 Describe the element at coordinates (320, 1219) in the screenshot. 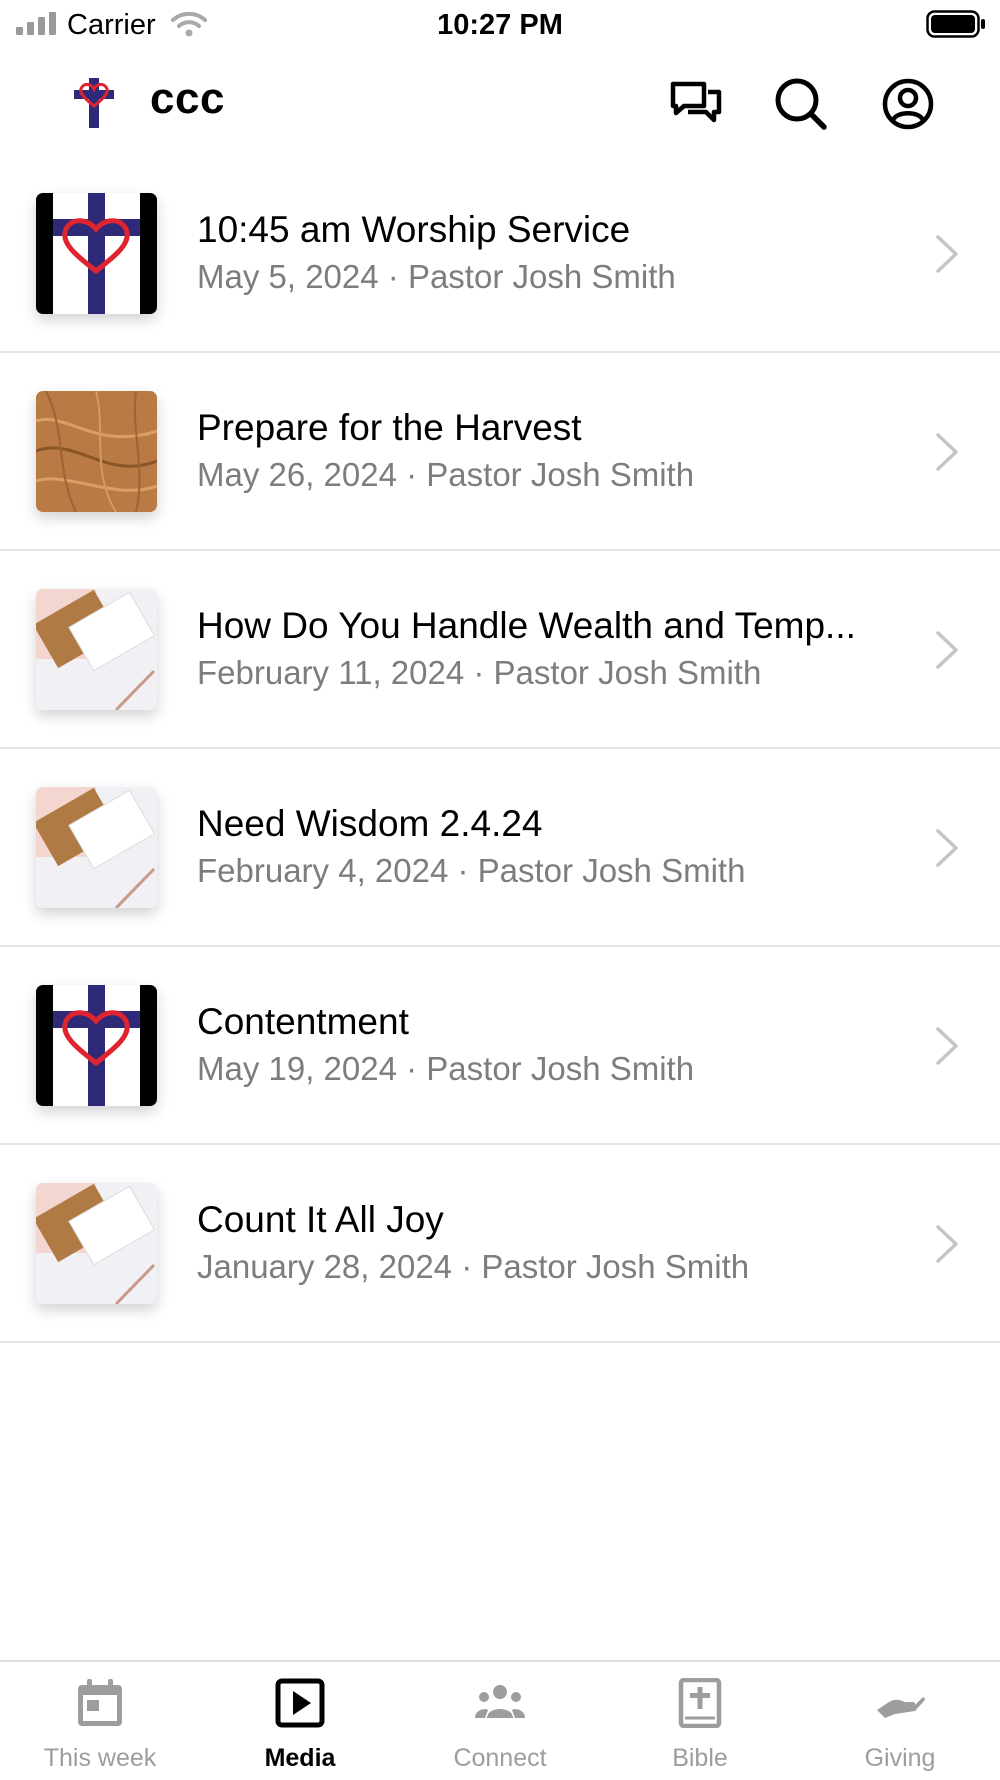

I see `item-title: Count It All Joy` at that location.